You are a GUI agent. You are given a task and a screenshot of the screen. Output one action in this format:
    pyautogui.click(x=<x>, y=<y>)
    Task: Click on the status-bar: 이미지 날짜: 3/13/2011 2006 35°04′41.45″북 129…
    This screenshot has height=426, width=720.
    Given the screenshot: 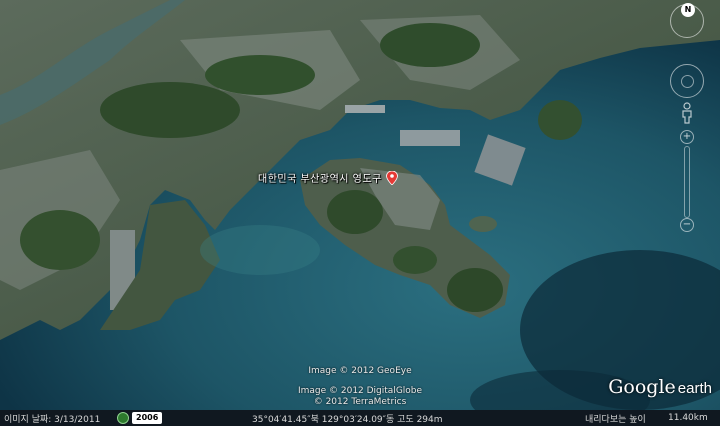 What is the action you would take?
    pyautogui.click(x=360, y=418)
    